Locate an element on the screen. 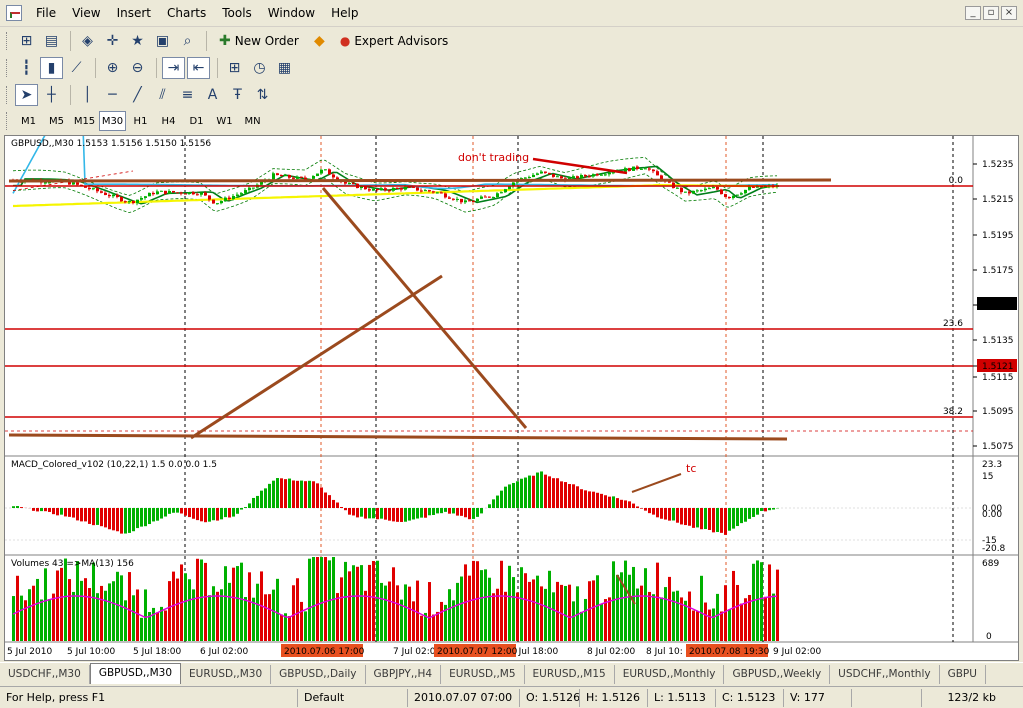 This screenshot has width=1023, height=708. strategy-tester-button: ⌕ is located at coordinates (187, 41).